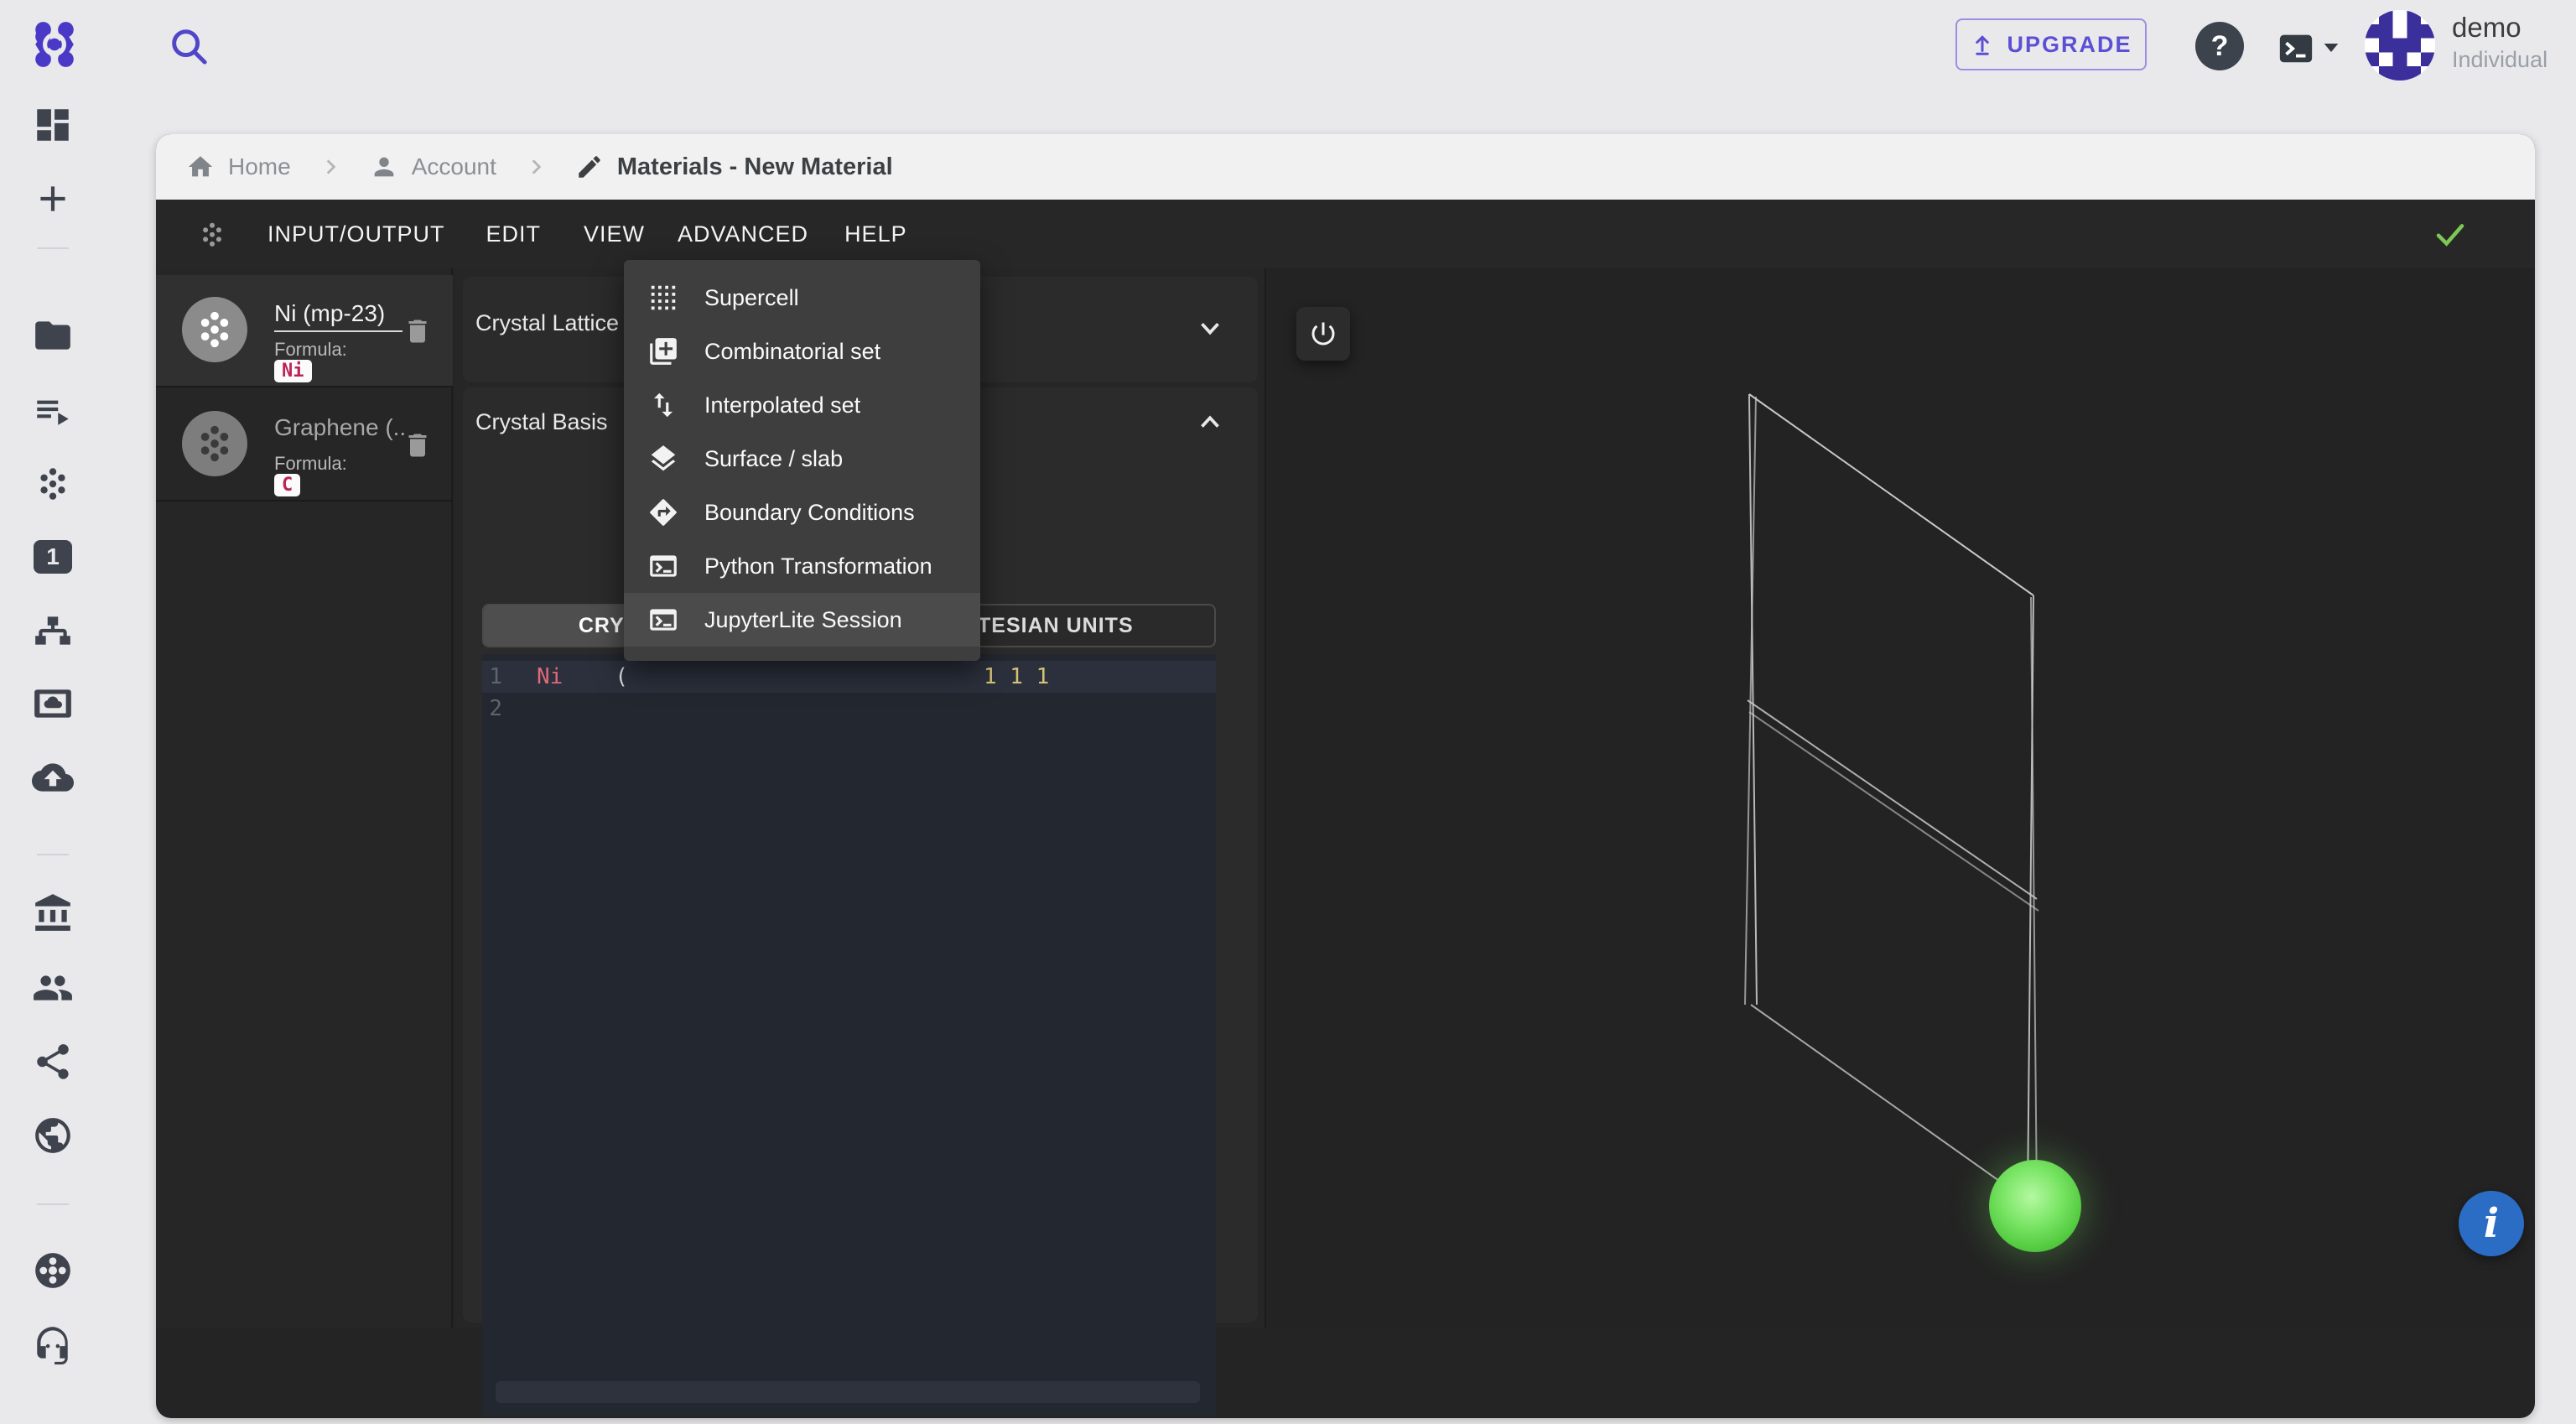 The height and width of the screenshot is (1424, 2576). What do you see at coordinates (743, 234) in the screenshot?
I see `menu-advanced: ADVANCED` at bounding box center [743, 234].